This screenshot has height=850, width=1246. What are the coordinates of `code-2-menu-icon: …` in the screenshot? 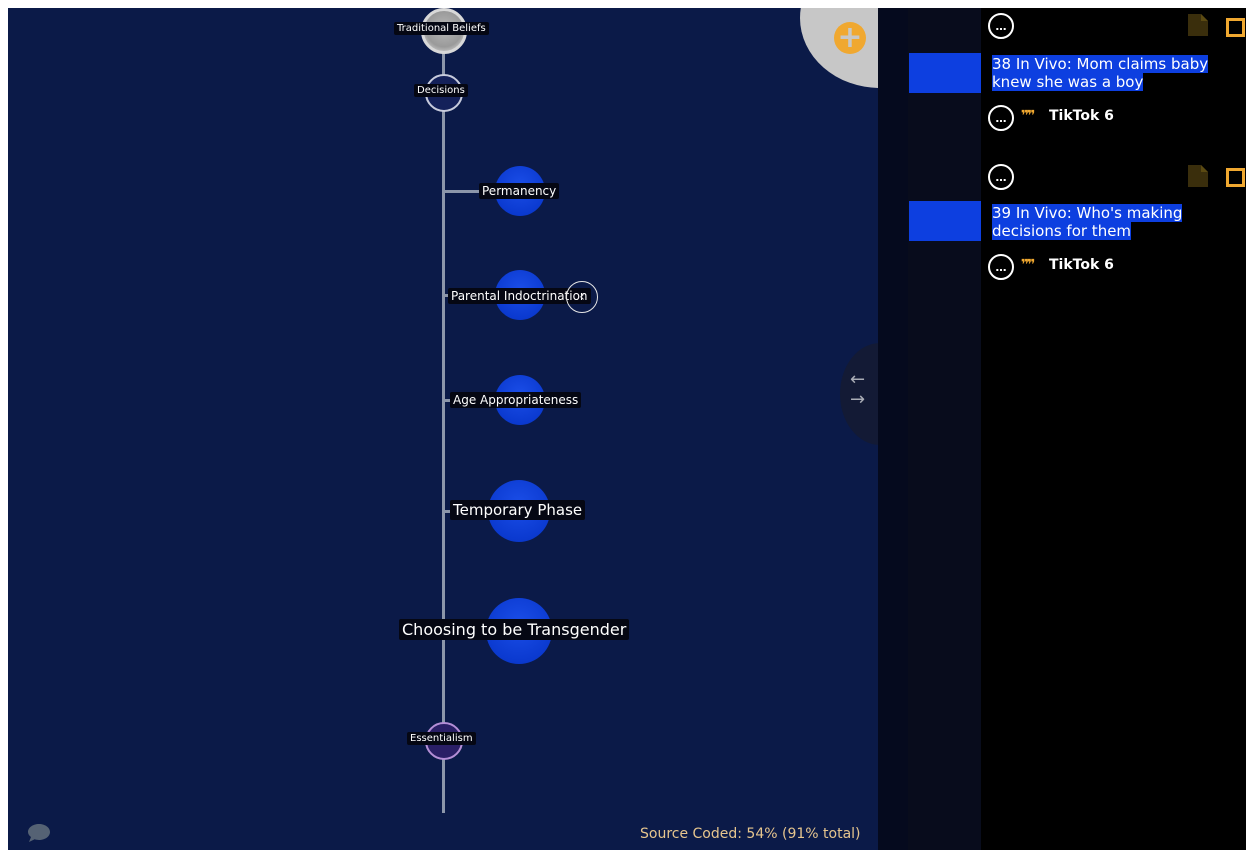 It's located at (1001, 177).